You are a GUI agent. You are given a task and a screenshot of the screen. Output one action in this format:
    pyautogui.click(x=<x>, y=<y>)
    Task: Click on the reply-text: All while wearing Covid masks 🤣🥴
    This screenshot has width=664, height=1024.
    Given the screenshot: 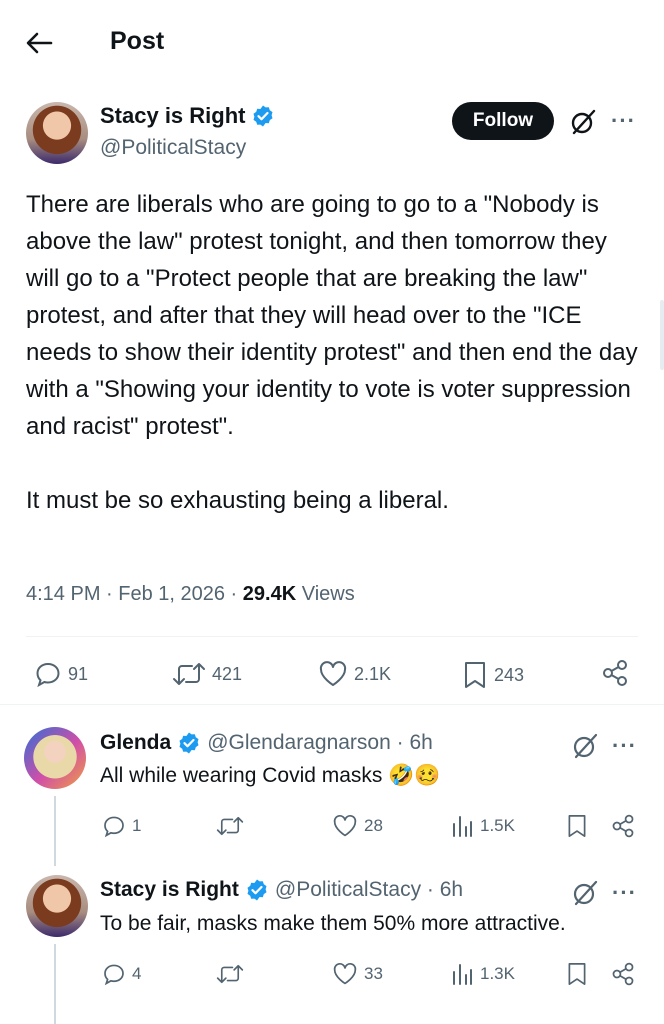 What is the action you would take?
    pyautogui.click(x=270, y=776)
    